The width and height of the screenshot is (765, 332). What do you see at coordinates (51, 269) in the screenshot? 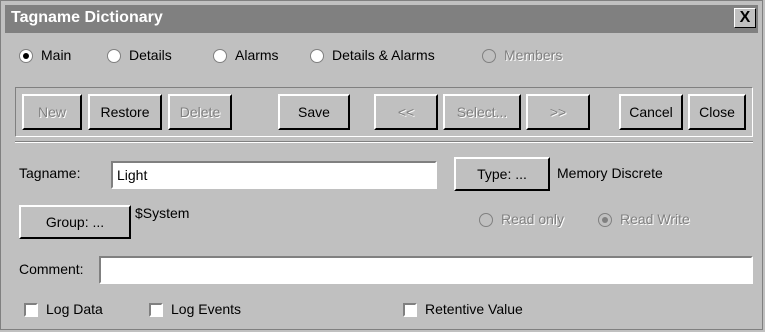
I see `comment-label: Comment:` at bounding box center [51, 269].